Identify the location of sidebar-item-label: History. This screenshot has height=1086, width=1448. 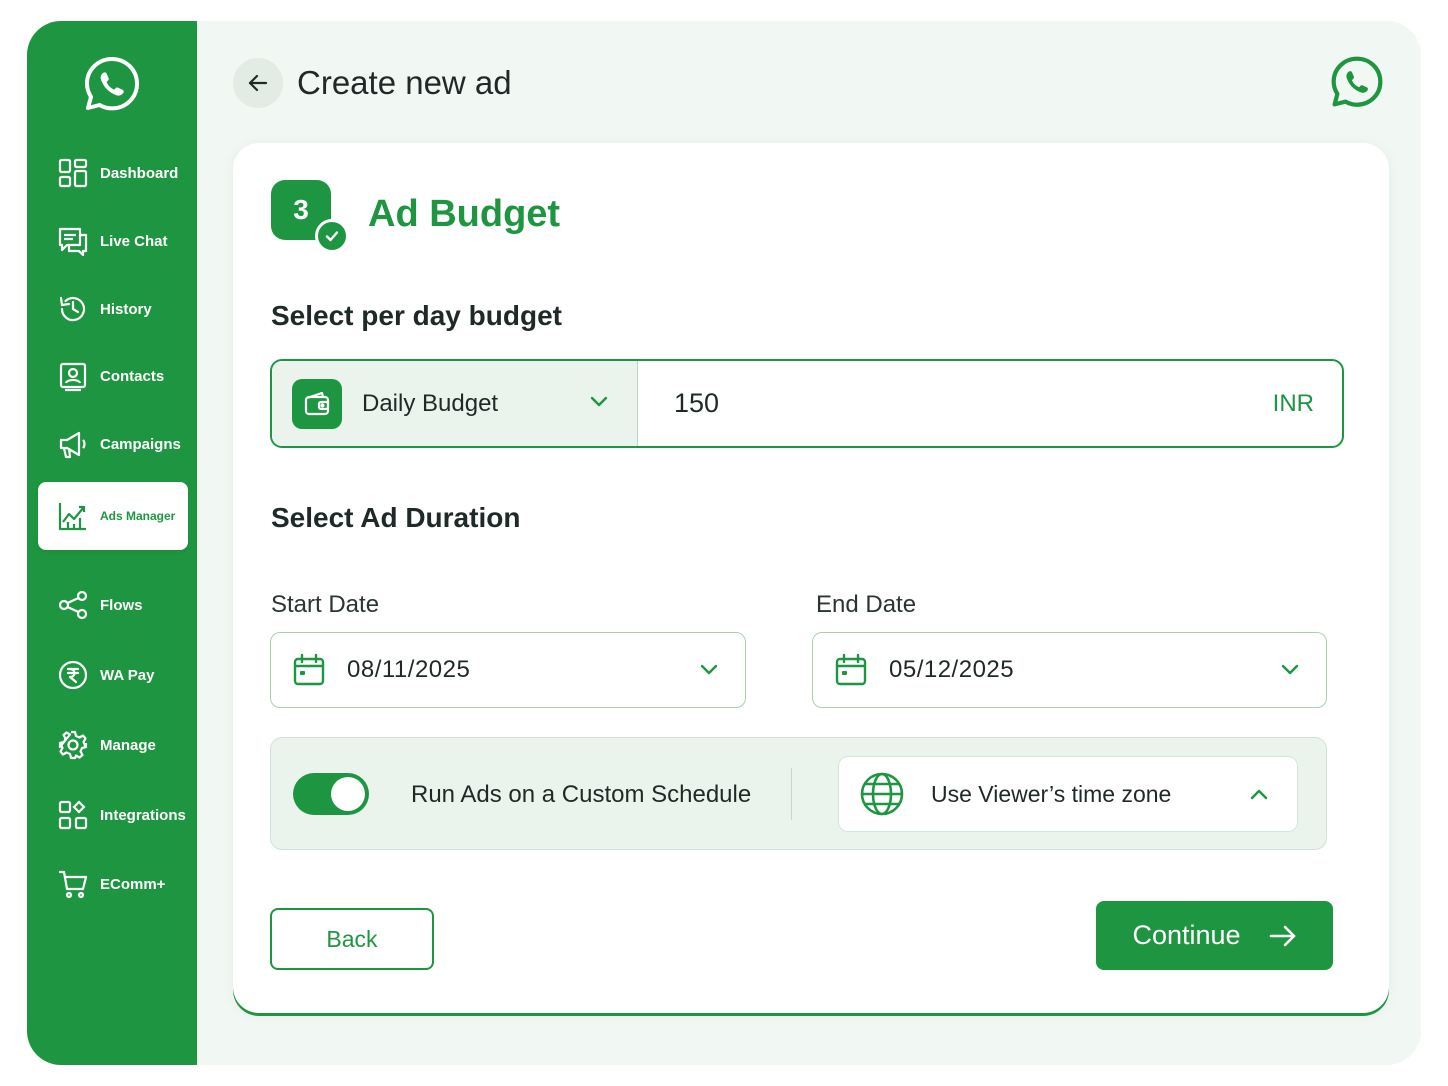
(126, 309).